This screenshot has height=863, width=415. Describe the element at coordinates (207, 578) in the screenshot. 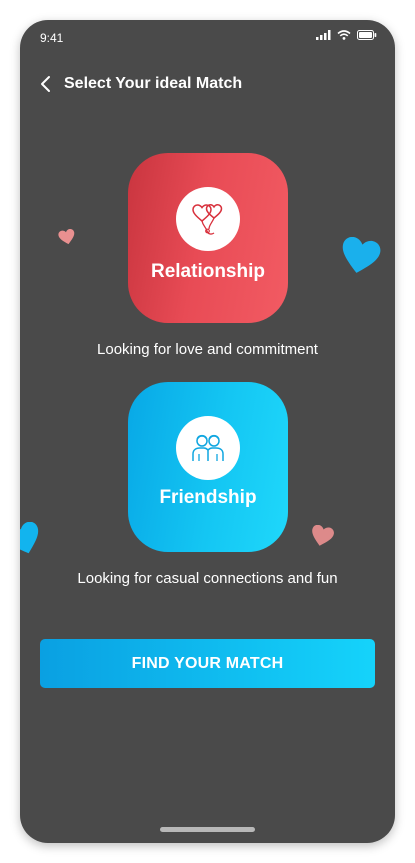

I see `friendship-description: Looking for casual connections and fun` at that location.